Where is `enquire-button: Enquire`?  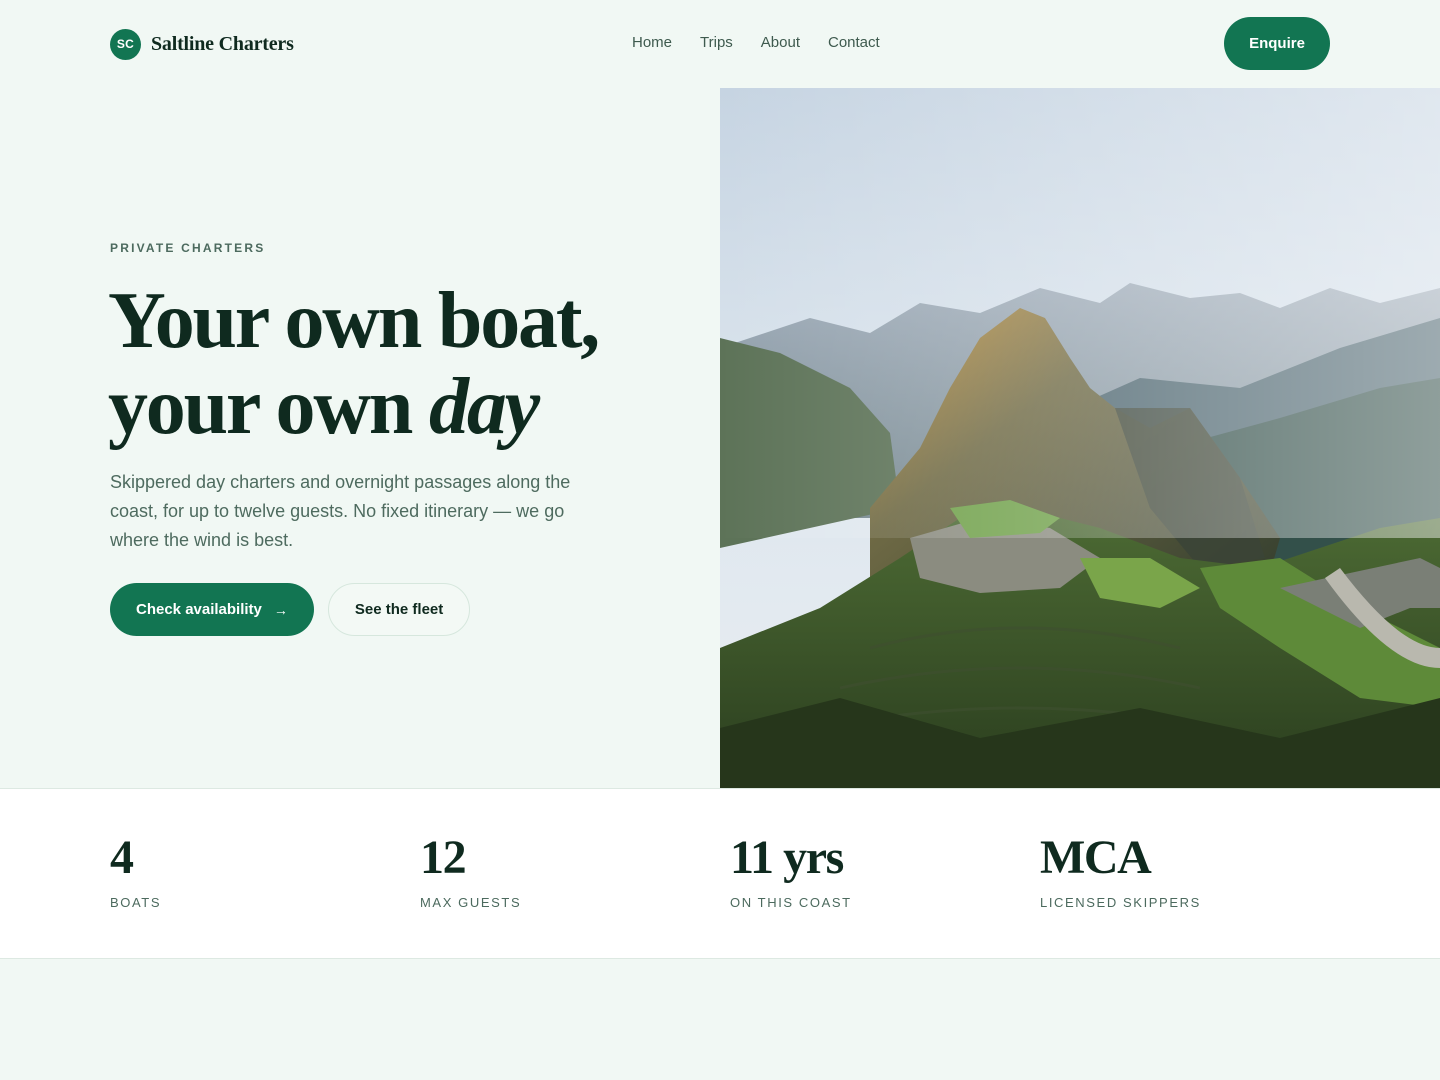 enquire-button: Enquire is located at coordinates (1277, 43).